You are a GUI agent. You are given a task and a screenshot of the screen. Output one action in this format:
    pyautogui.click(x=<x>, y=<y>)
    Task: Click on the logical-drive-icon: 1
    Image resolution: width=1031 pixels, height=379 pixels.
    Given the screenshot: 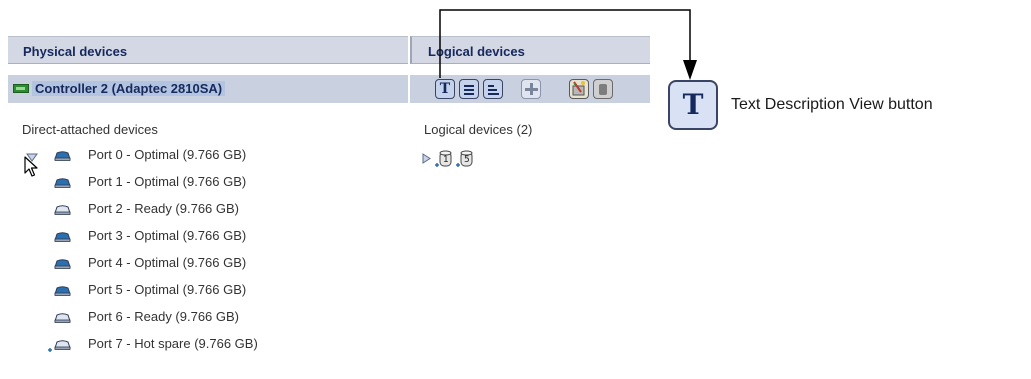 What is the action you would take?
    pyautogui.click(x=444, y=161)
    